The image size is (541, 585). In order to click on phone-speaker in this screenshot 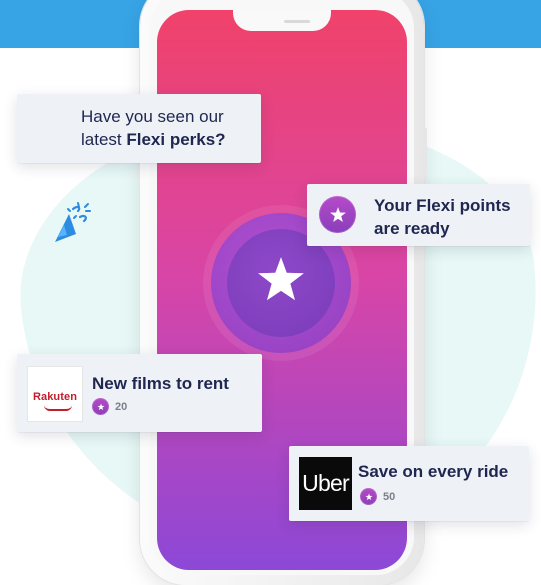, I will do `click(297, 21)`.